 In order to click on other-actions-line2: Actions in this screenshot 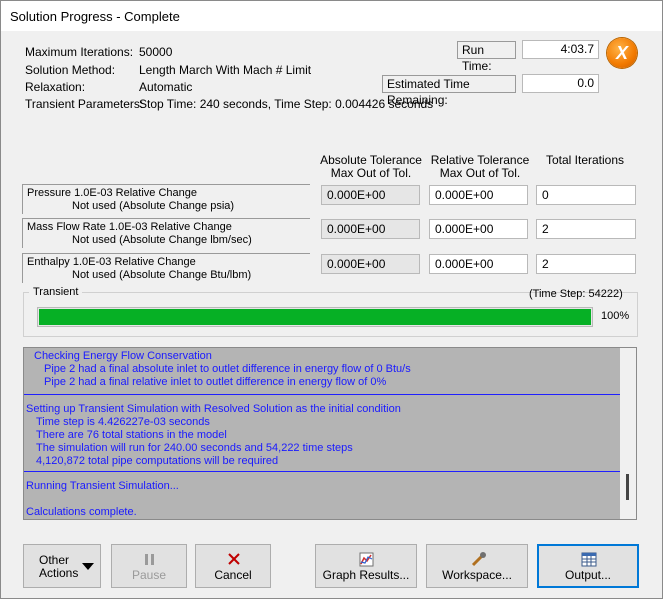, I will do `click(59, 573)`.